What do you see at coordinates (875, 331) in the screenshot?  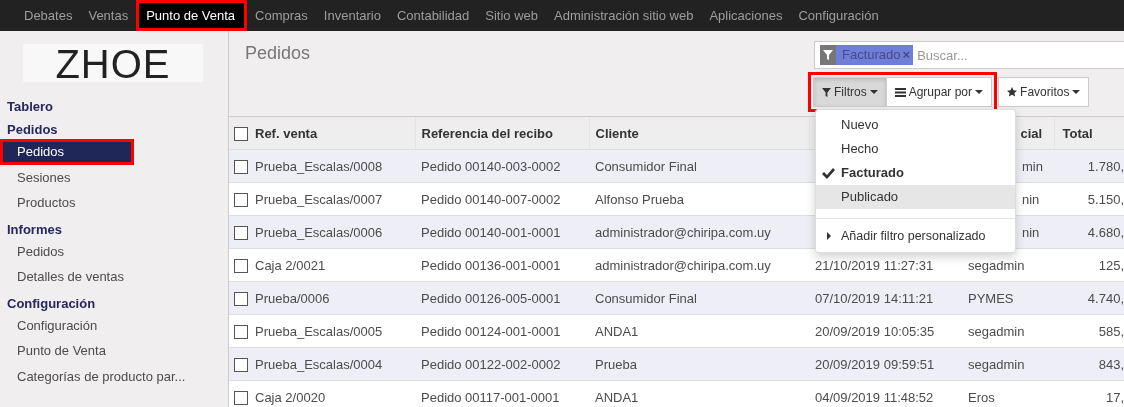 I see `table-cell: 20/09/2019 10:05:35` at bounding box center [875, 331].